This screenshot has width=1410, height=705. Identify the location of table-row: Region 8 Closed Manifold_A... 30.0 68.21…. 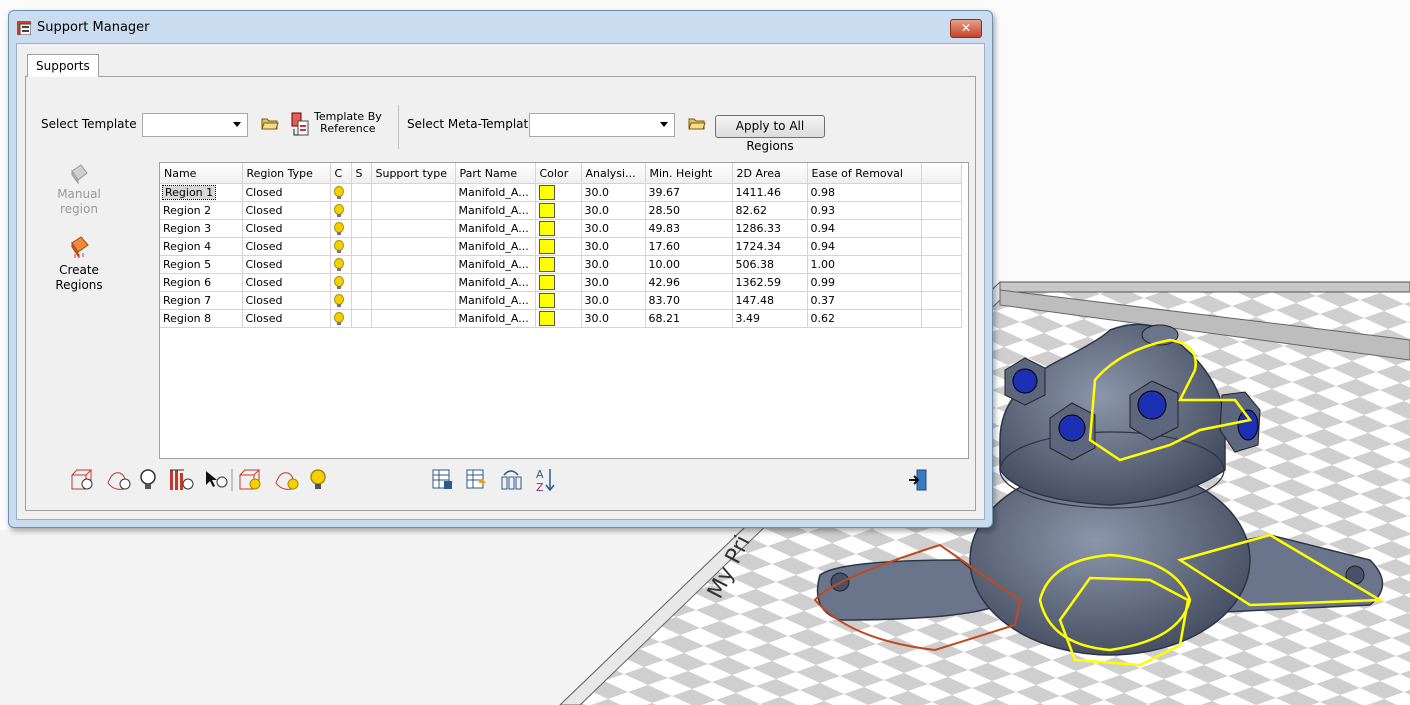
(561, 318).